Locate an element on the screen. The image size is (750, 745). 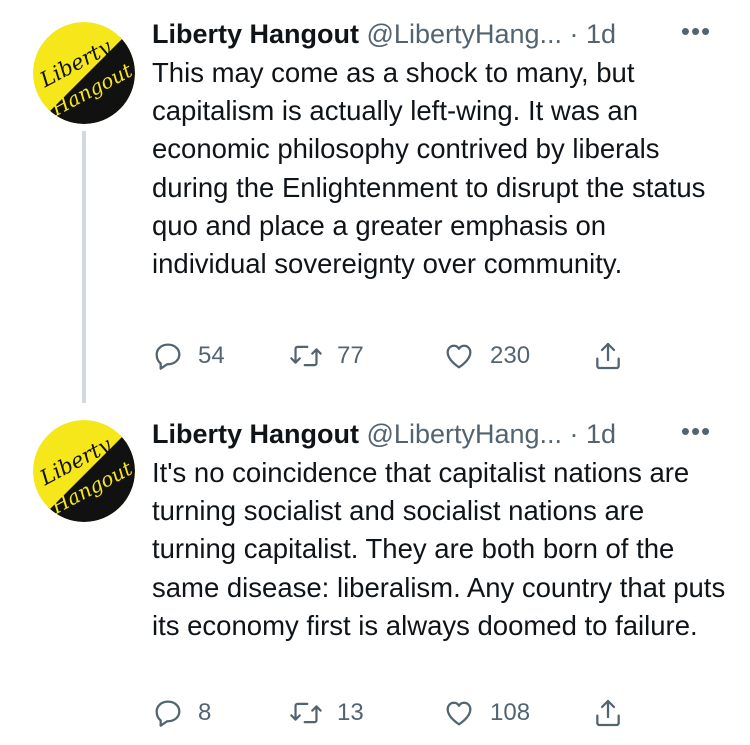
tweet-actions: 54 77 230 is located at coordinates (402, 356).